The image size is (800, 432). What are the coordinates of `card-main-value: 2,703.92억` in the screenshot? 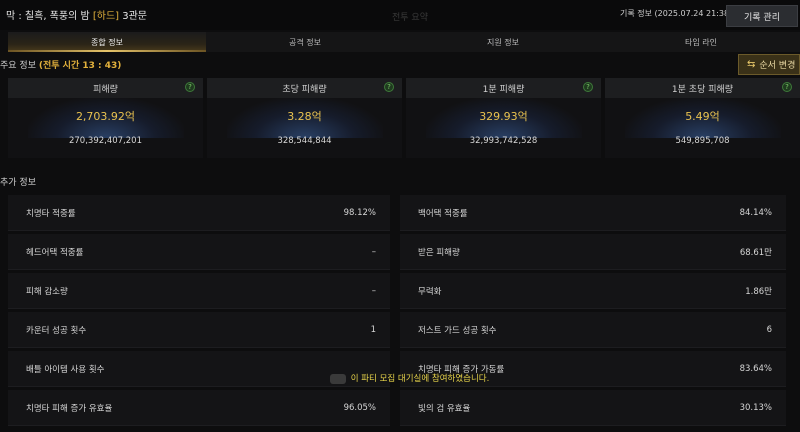 It's located at (105, 116).